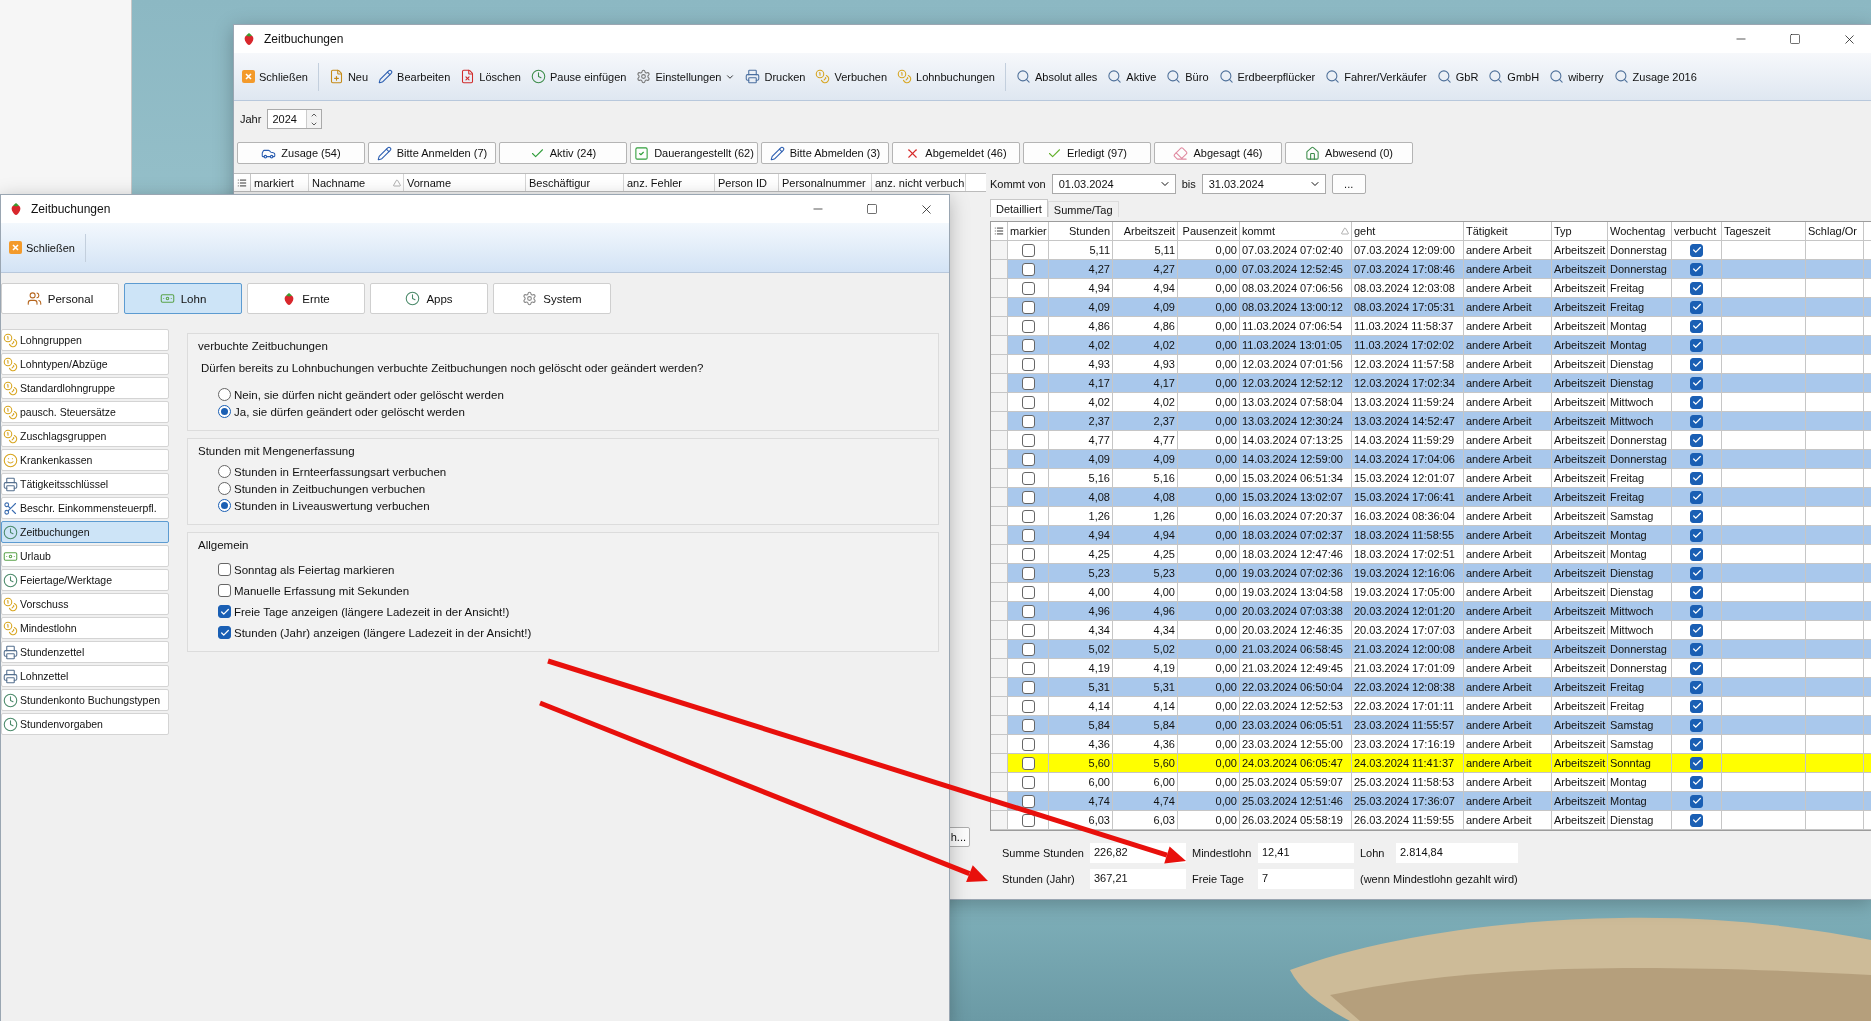 The width and height of the screenshot is (1871, 1021). Describe the element at coordinates (1431, 383) in the screenshot. I see `table-row: 4,17 4,17 0,00 12.03.2024 12:52:12 12.03.2024 17:02:34 andere Arbeit Arbeitszeit Dienstag` at that location.